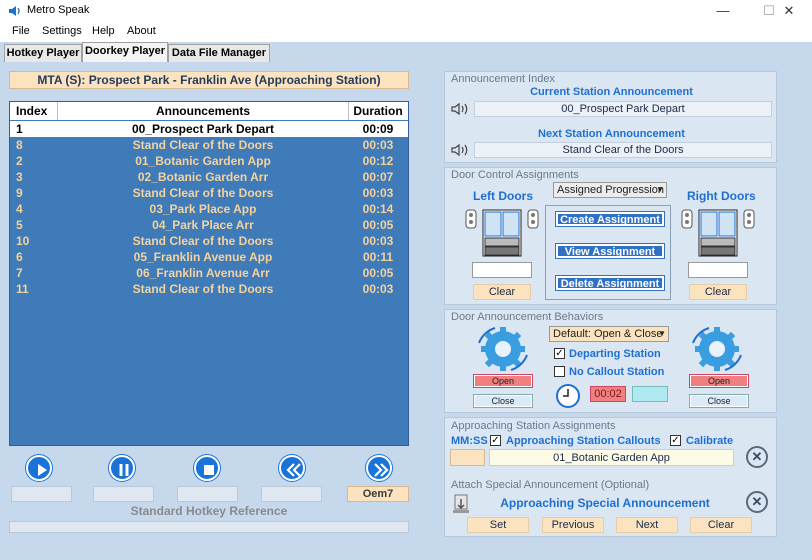  I want to click on create-assignment-button: Create Assignment, so click(610, 219).